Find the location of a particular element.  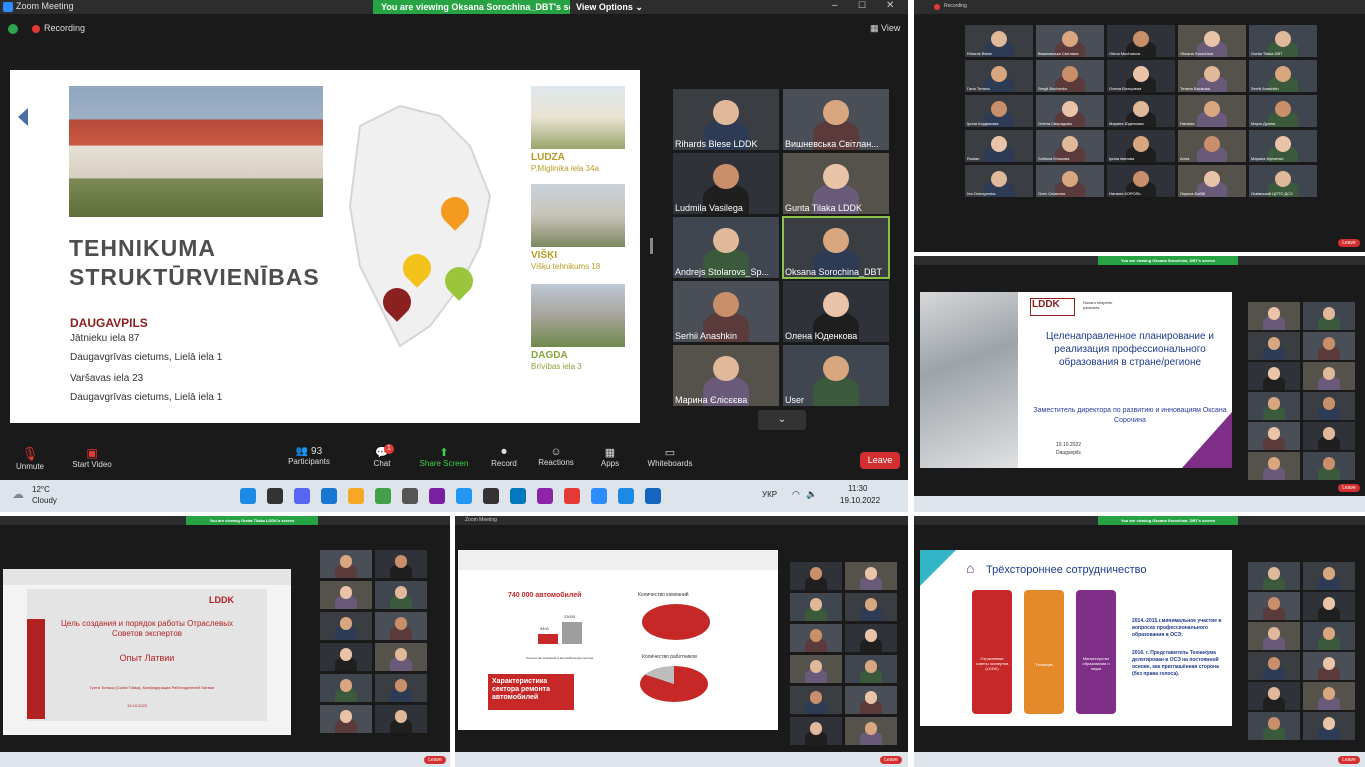

splitter-handle is located at coordinates (651, 246).